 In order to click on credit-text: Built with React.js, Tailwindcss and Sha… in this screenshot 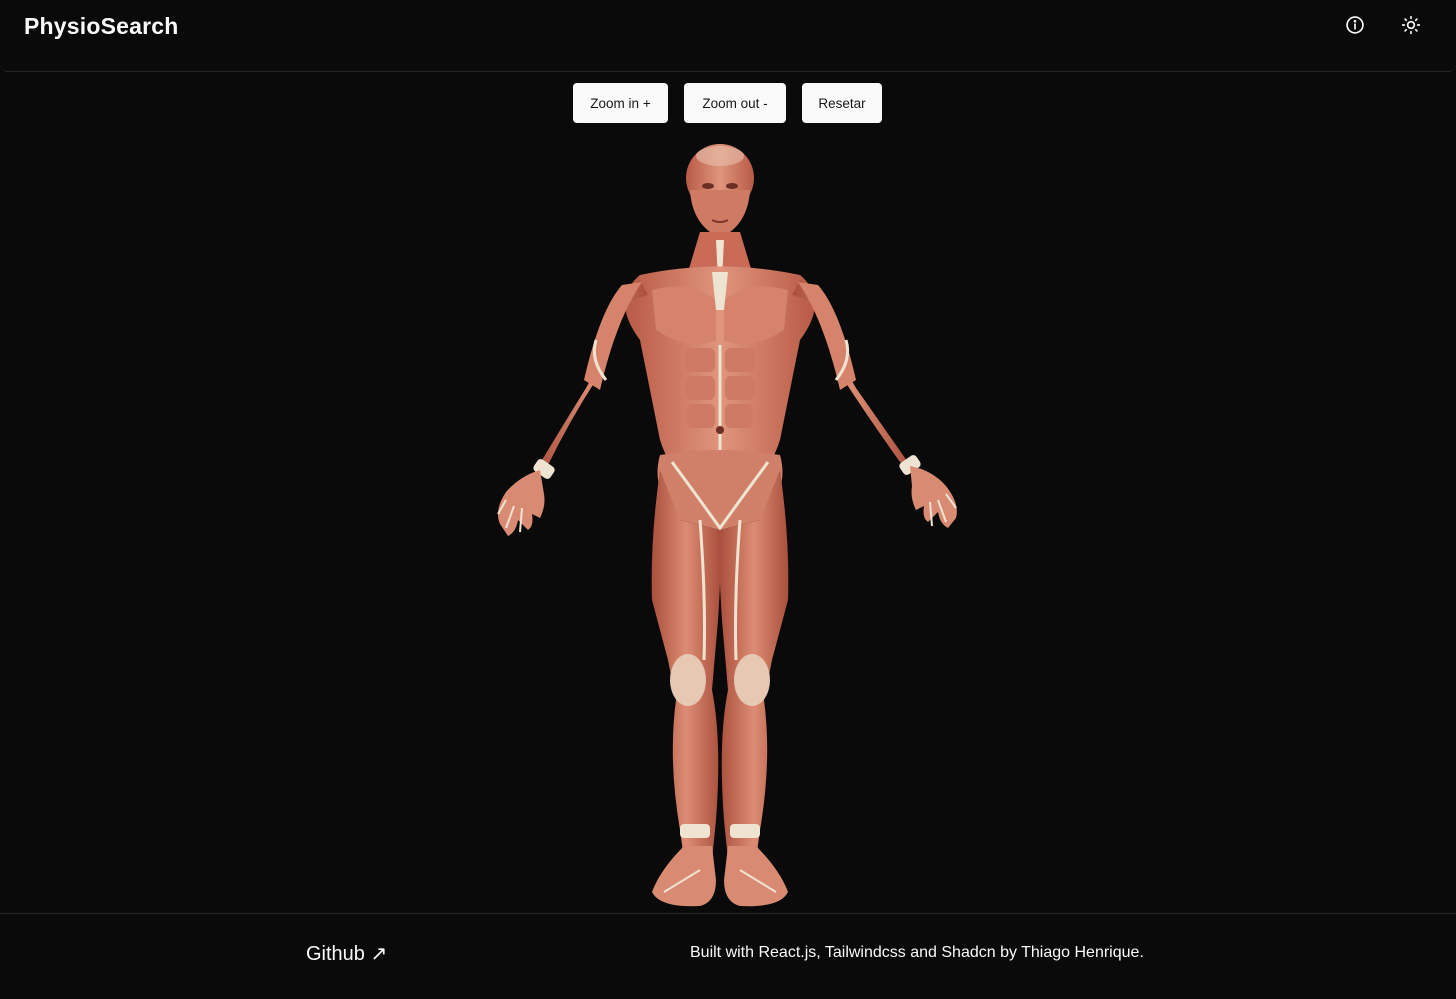, I will do `click(917, 952)`.